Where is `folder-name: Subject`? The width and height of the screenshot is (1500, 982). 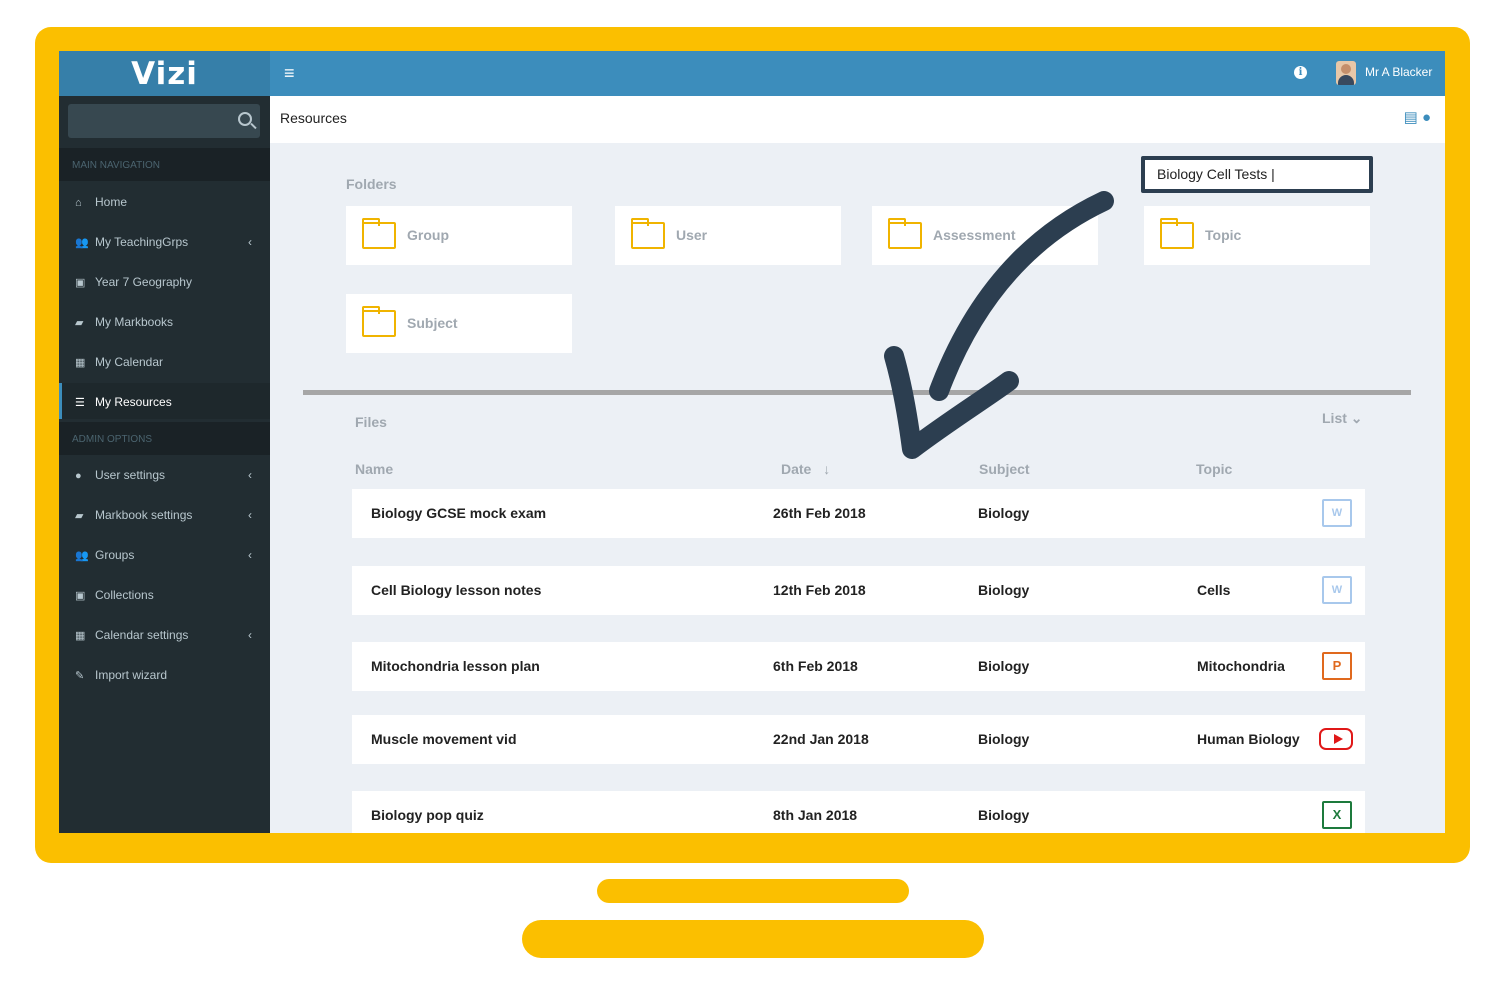
folder-name: Subject is located at coordinates (432, 323).